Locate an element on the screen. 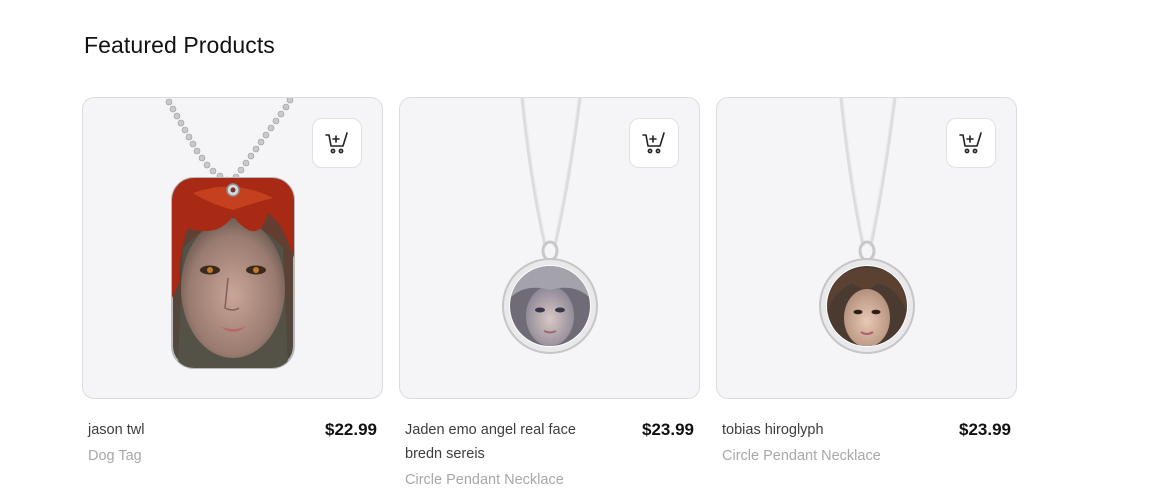 This screenshot has width=1163, height=493. product-price: $22.99 is located at coordinates (351, 429).